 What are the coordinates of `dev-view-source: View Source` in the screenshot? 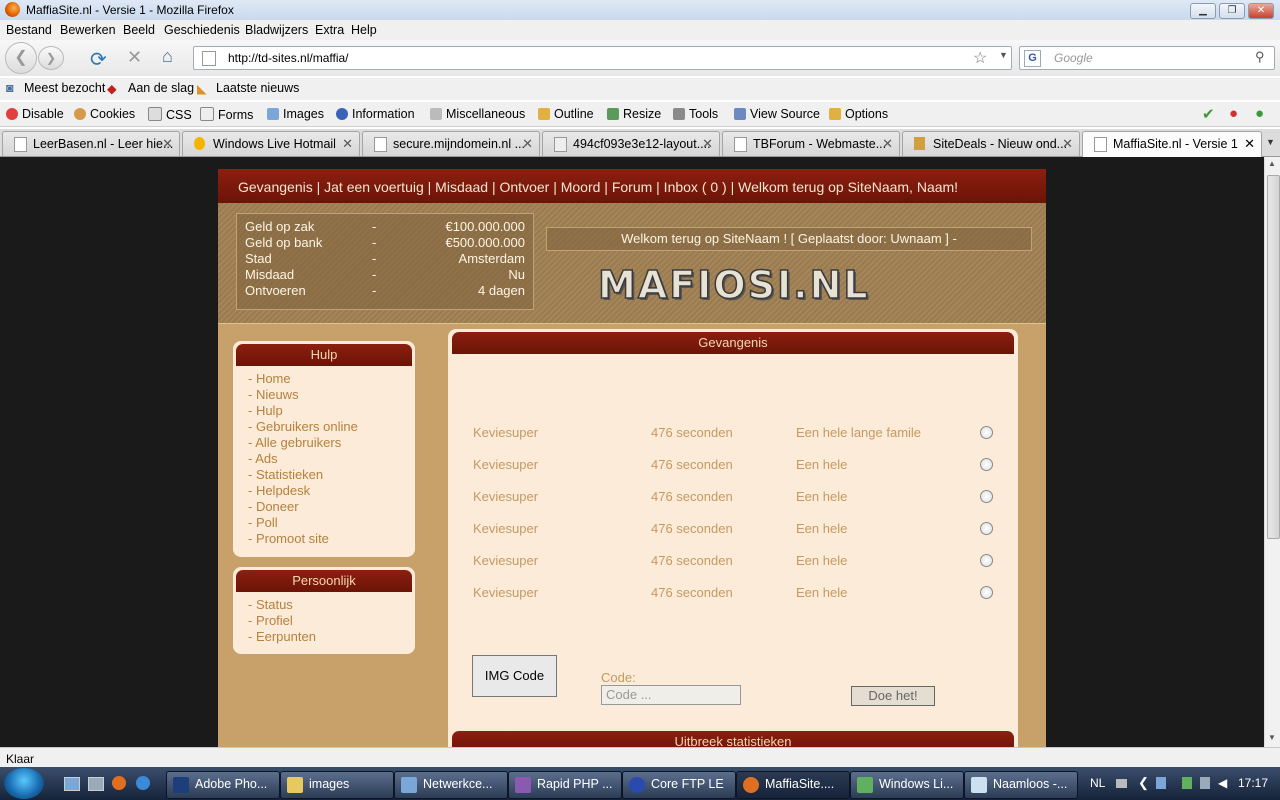 It's located at (777, 114).